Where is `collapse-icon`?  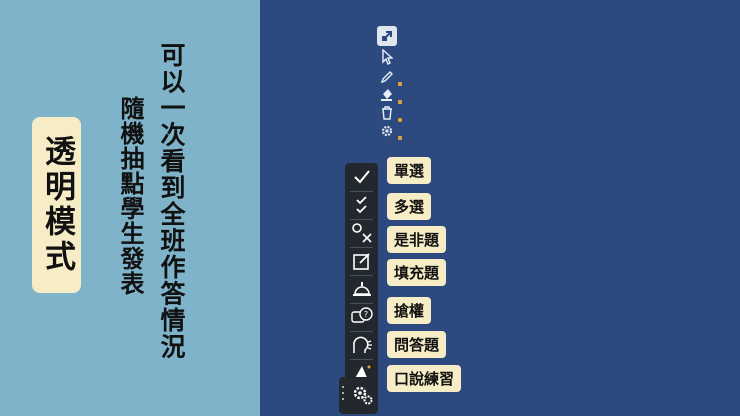 collapse-icon is located at coordinates (387, 36).